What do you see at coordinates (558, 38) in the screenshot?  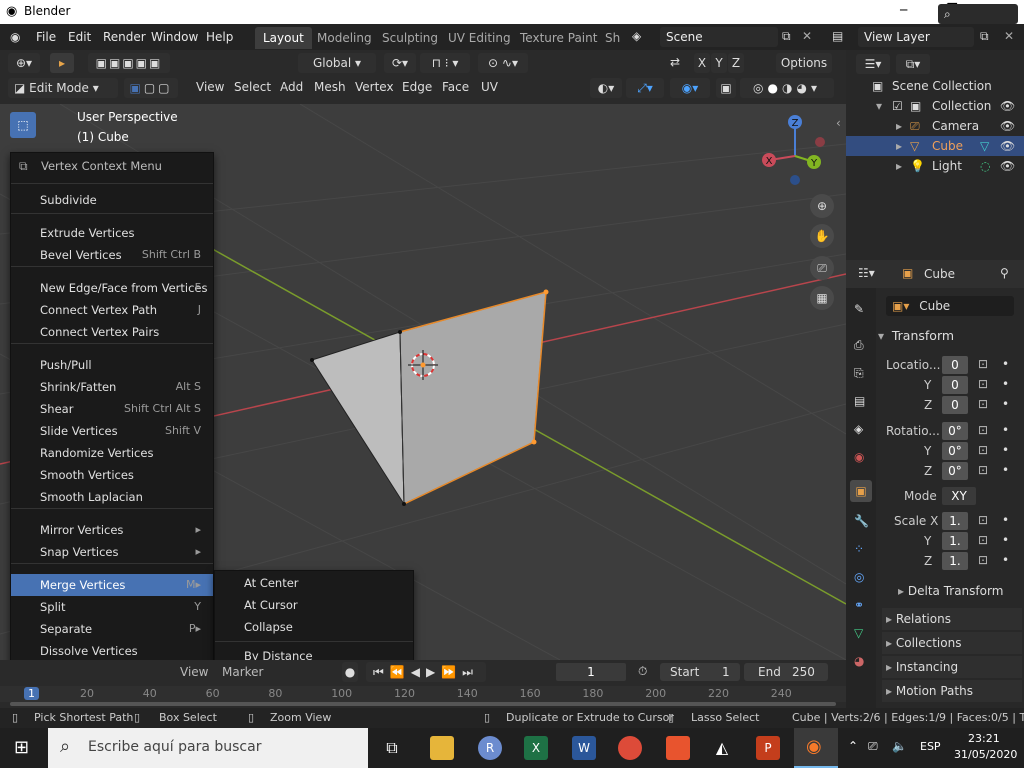 I see `tab-texture-paint: Texture Paint` at bounding box center [558, 38].